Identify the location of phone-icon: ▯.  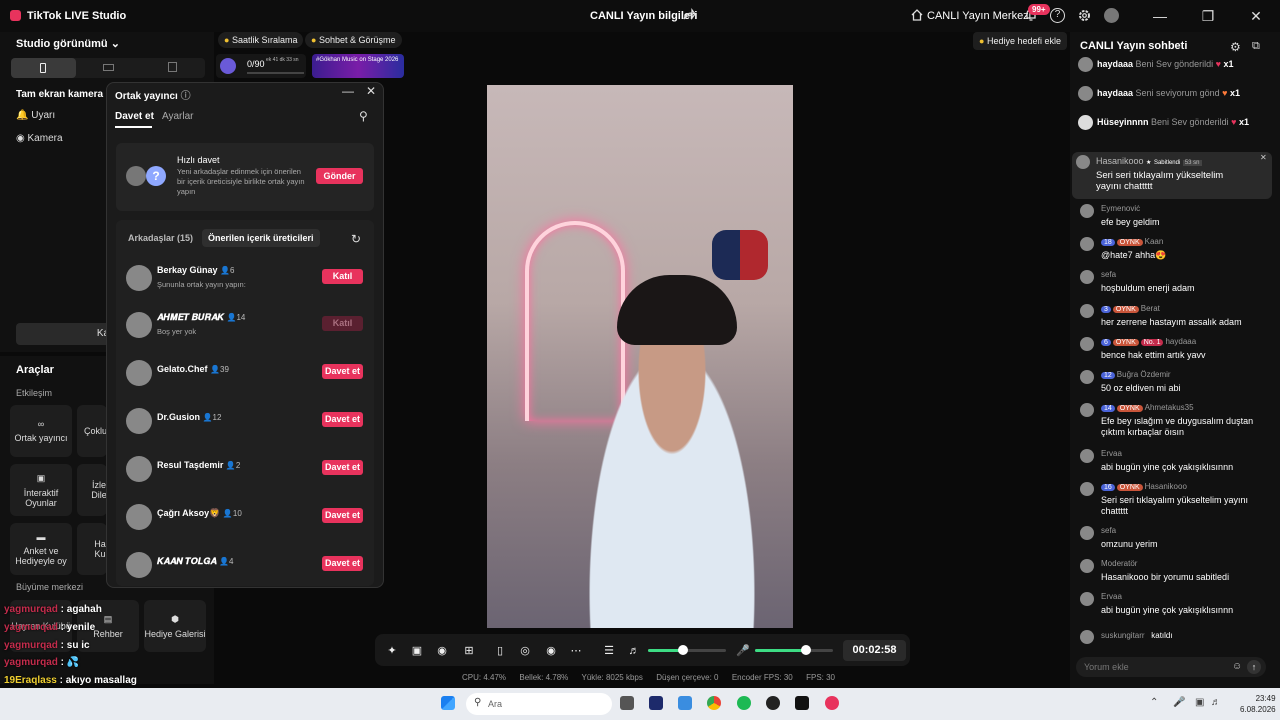
(500, 651).